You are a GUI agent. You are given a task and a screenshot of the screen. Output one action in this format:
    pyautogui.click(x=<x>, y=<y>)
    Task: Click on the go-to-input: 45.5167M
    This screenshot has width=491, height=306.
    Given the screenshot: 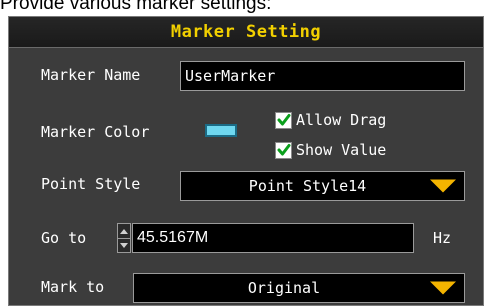 What is the action you would take?
    pyautogui.click(x=273, y=238)
    